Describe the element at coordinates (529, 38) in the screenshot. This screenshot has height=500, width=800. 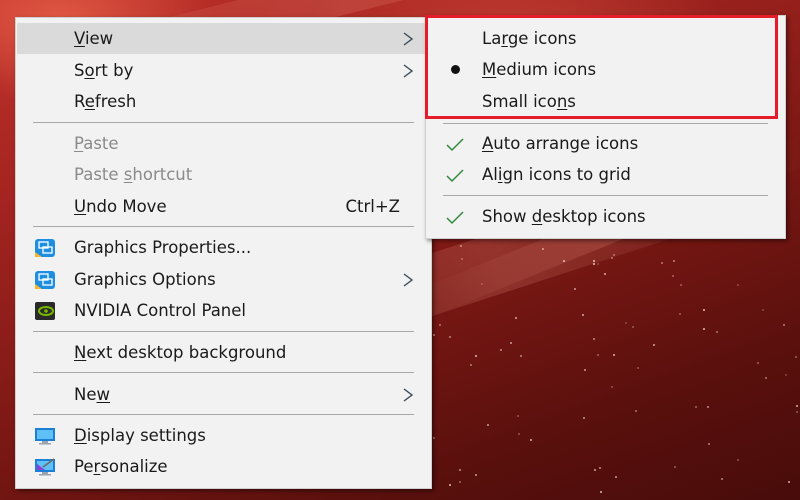
I see `menu-item-label: Large icons` at that location.